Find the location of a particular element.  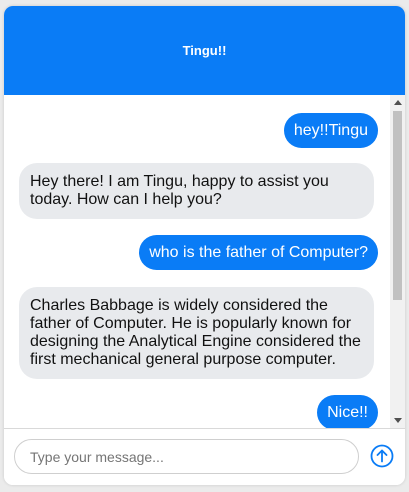

arrow-up-circle-icon is located at coordinates (382, 457).